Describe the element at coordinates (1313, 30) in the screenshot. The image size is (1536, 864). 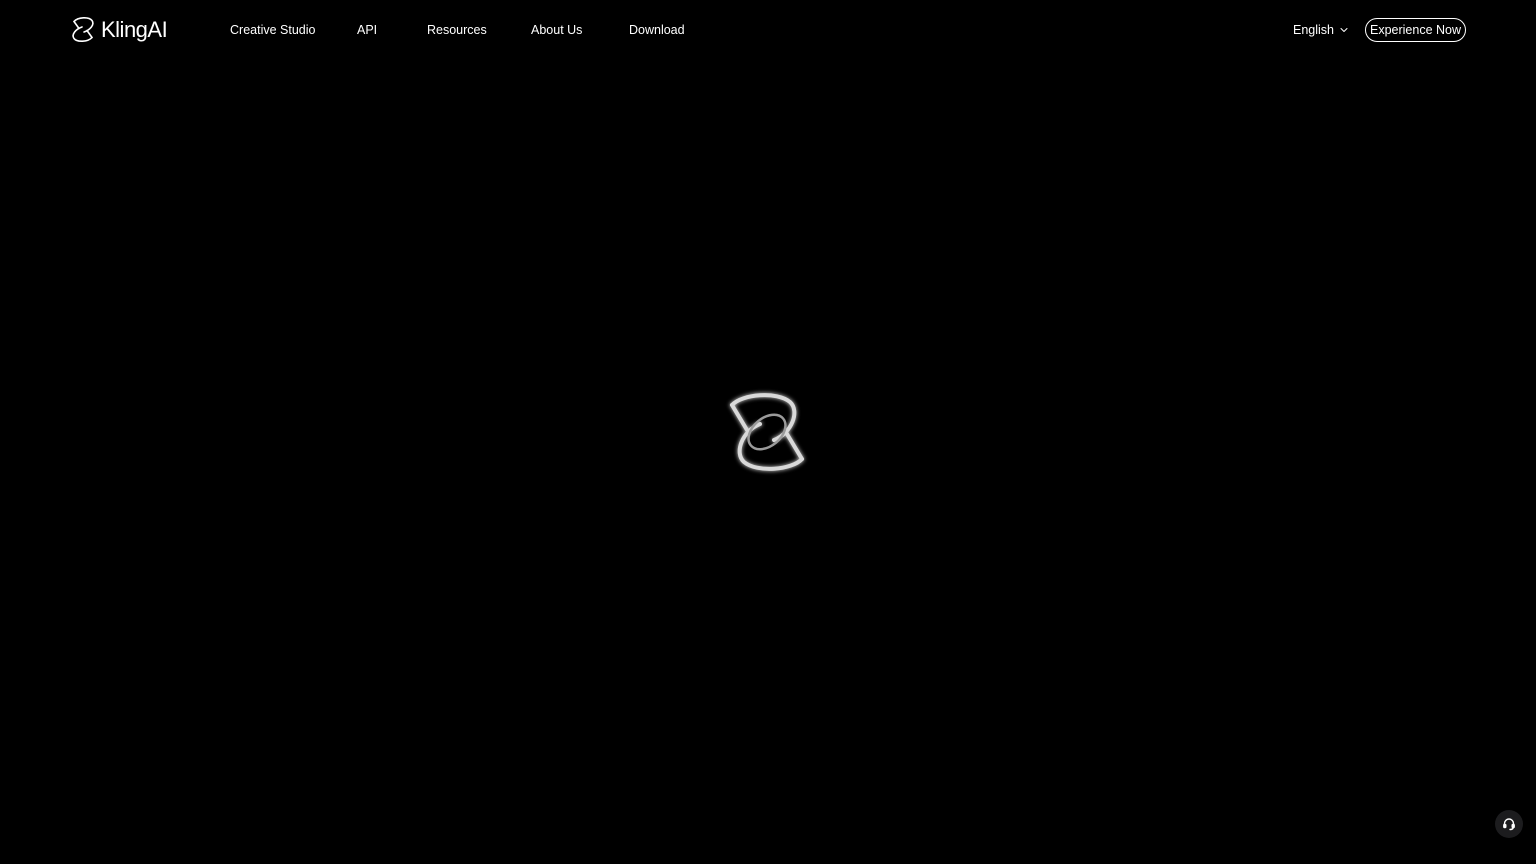
I see `language-label: English` at that location.